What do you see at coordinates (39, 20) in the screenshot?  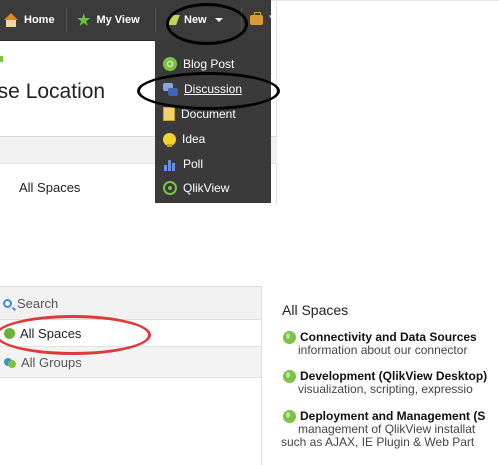 I see `nav-home-label: Home` at bounding box center [39, 20].